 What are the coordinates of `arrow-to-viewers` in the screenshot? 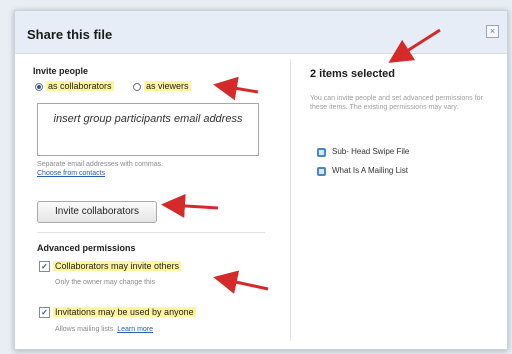 It's located at (236, 88).